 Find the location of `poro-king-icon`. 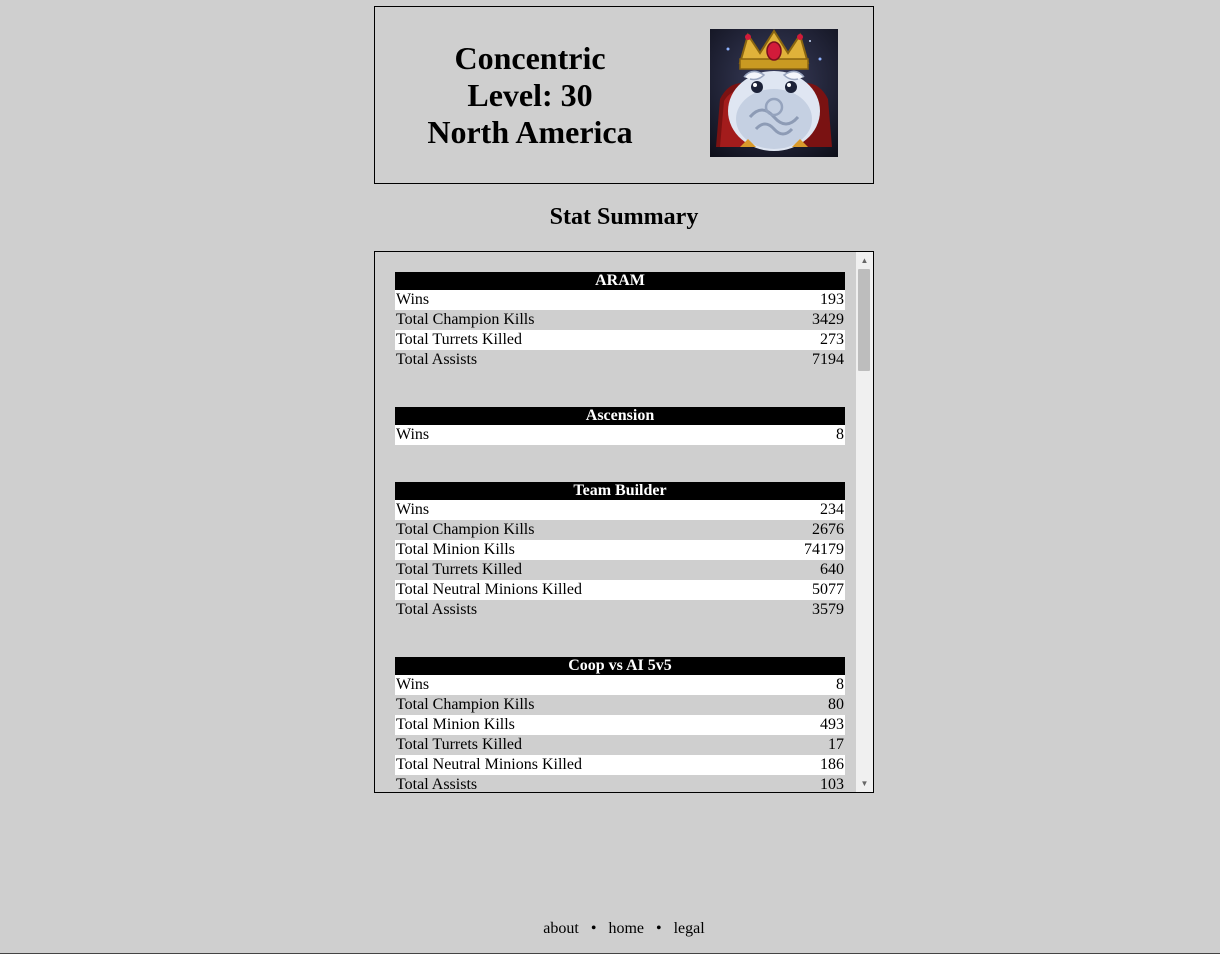

poro-king-icon is located at coordinates (774, 93).